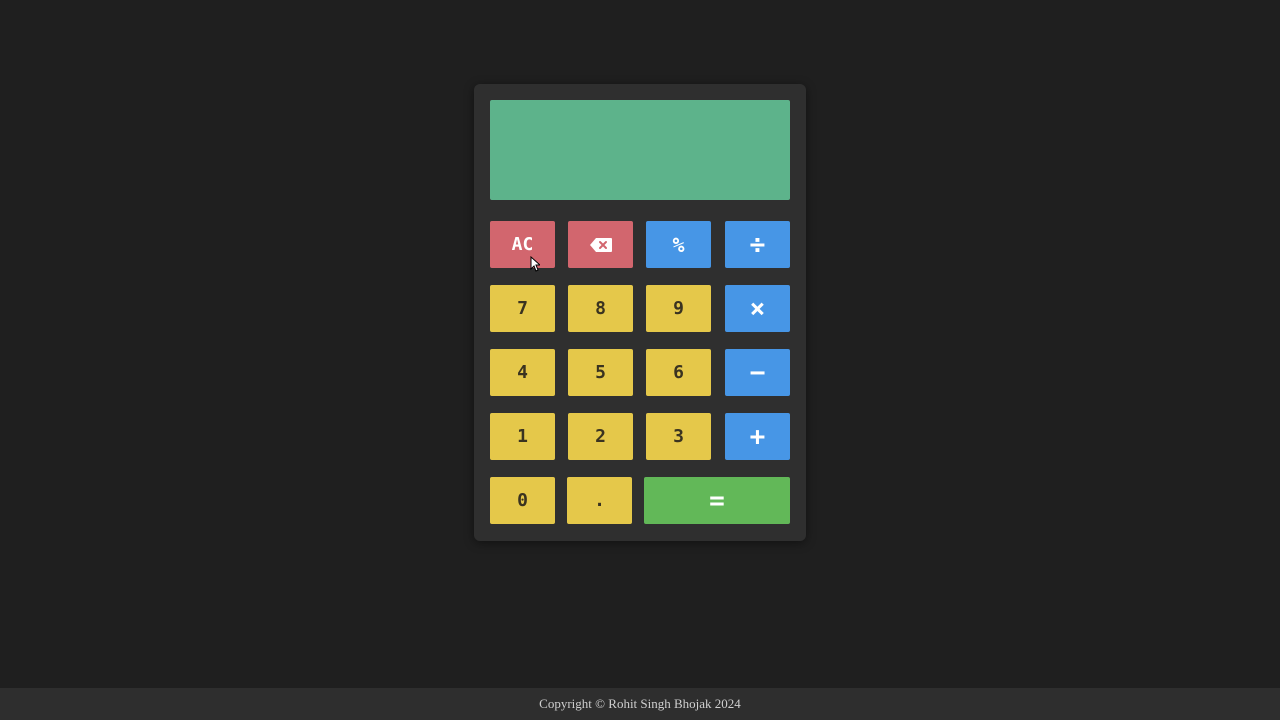 Image resolution: width=1280 pixels, height=720 pixels. I want to click on key-6: 6, so click(678, 372).